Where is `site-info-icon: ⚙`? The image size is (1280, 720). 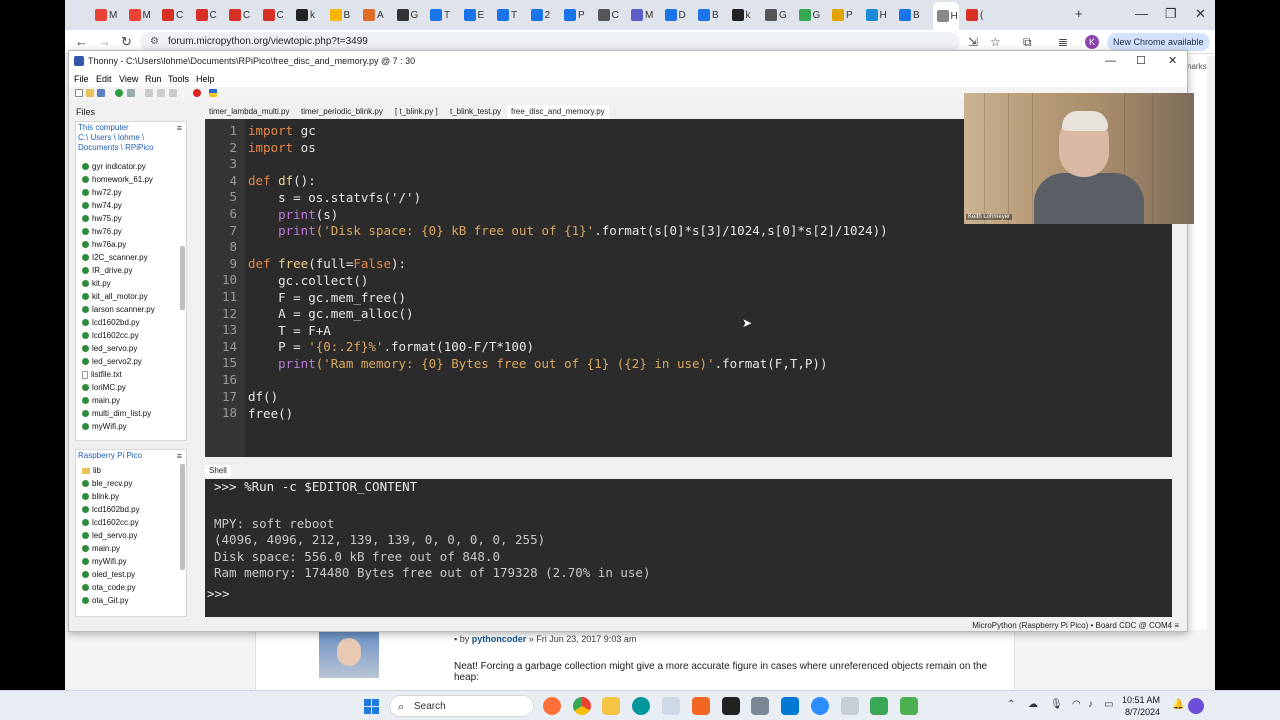 site-info-icon: ⚙ is located at coordinates (154, 42).